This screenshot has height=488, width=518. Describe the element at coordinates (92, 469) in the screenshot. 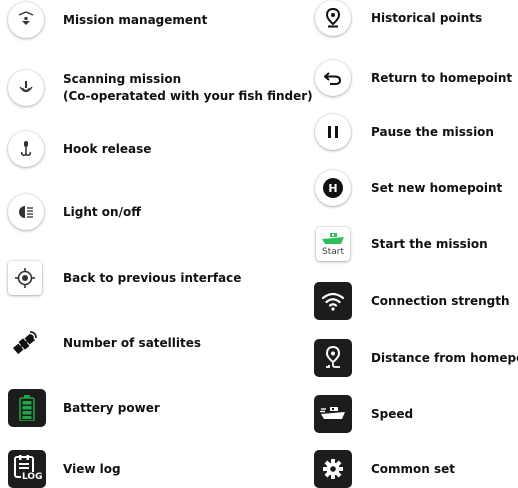

I see `legend-label: View log` at that location.